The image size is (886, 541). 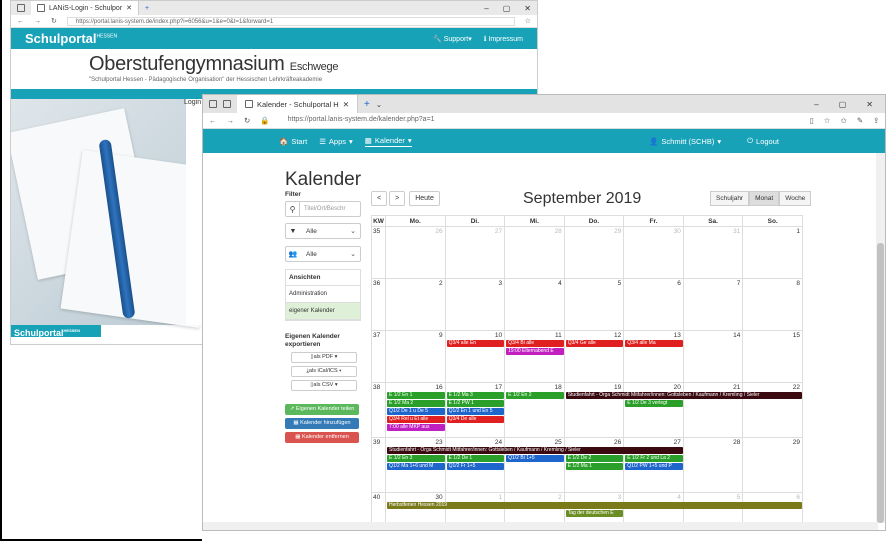 I want to click on calendar-event: E 1/2 Ma 1, so click(x=594, y=466).